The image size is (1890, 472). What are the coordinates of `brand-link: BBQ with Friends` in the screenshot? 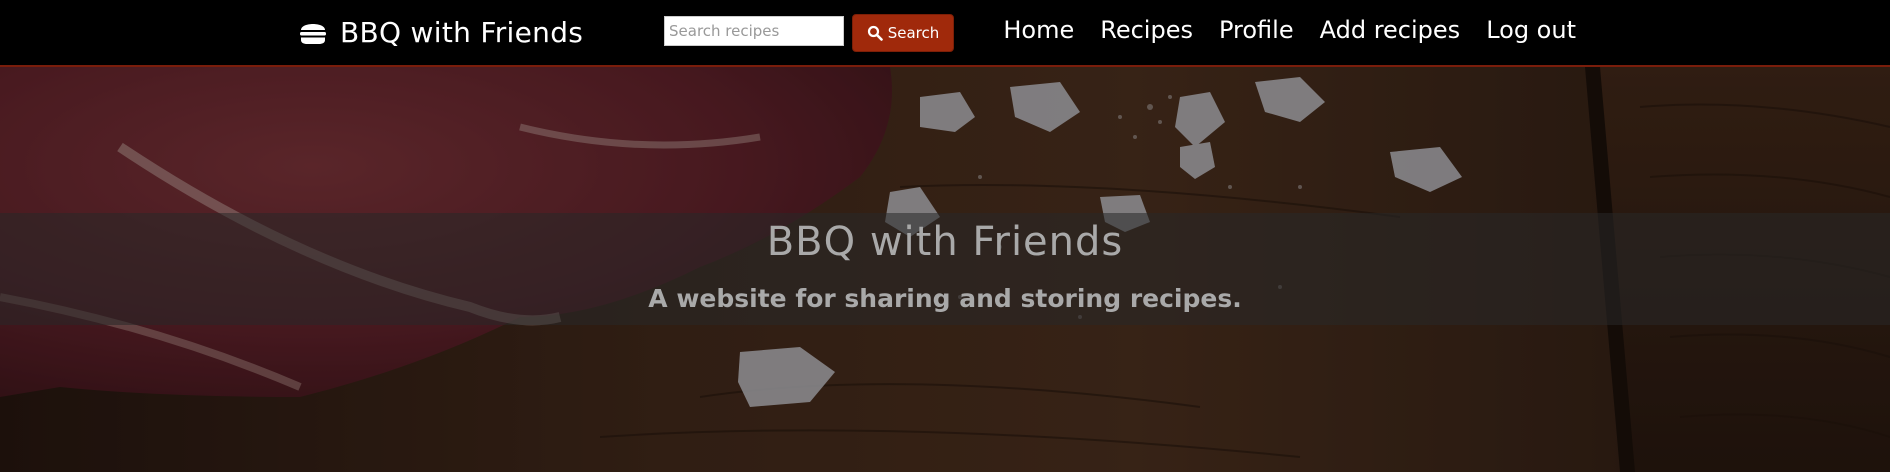 It's located at (440, 32).